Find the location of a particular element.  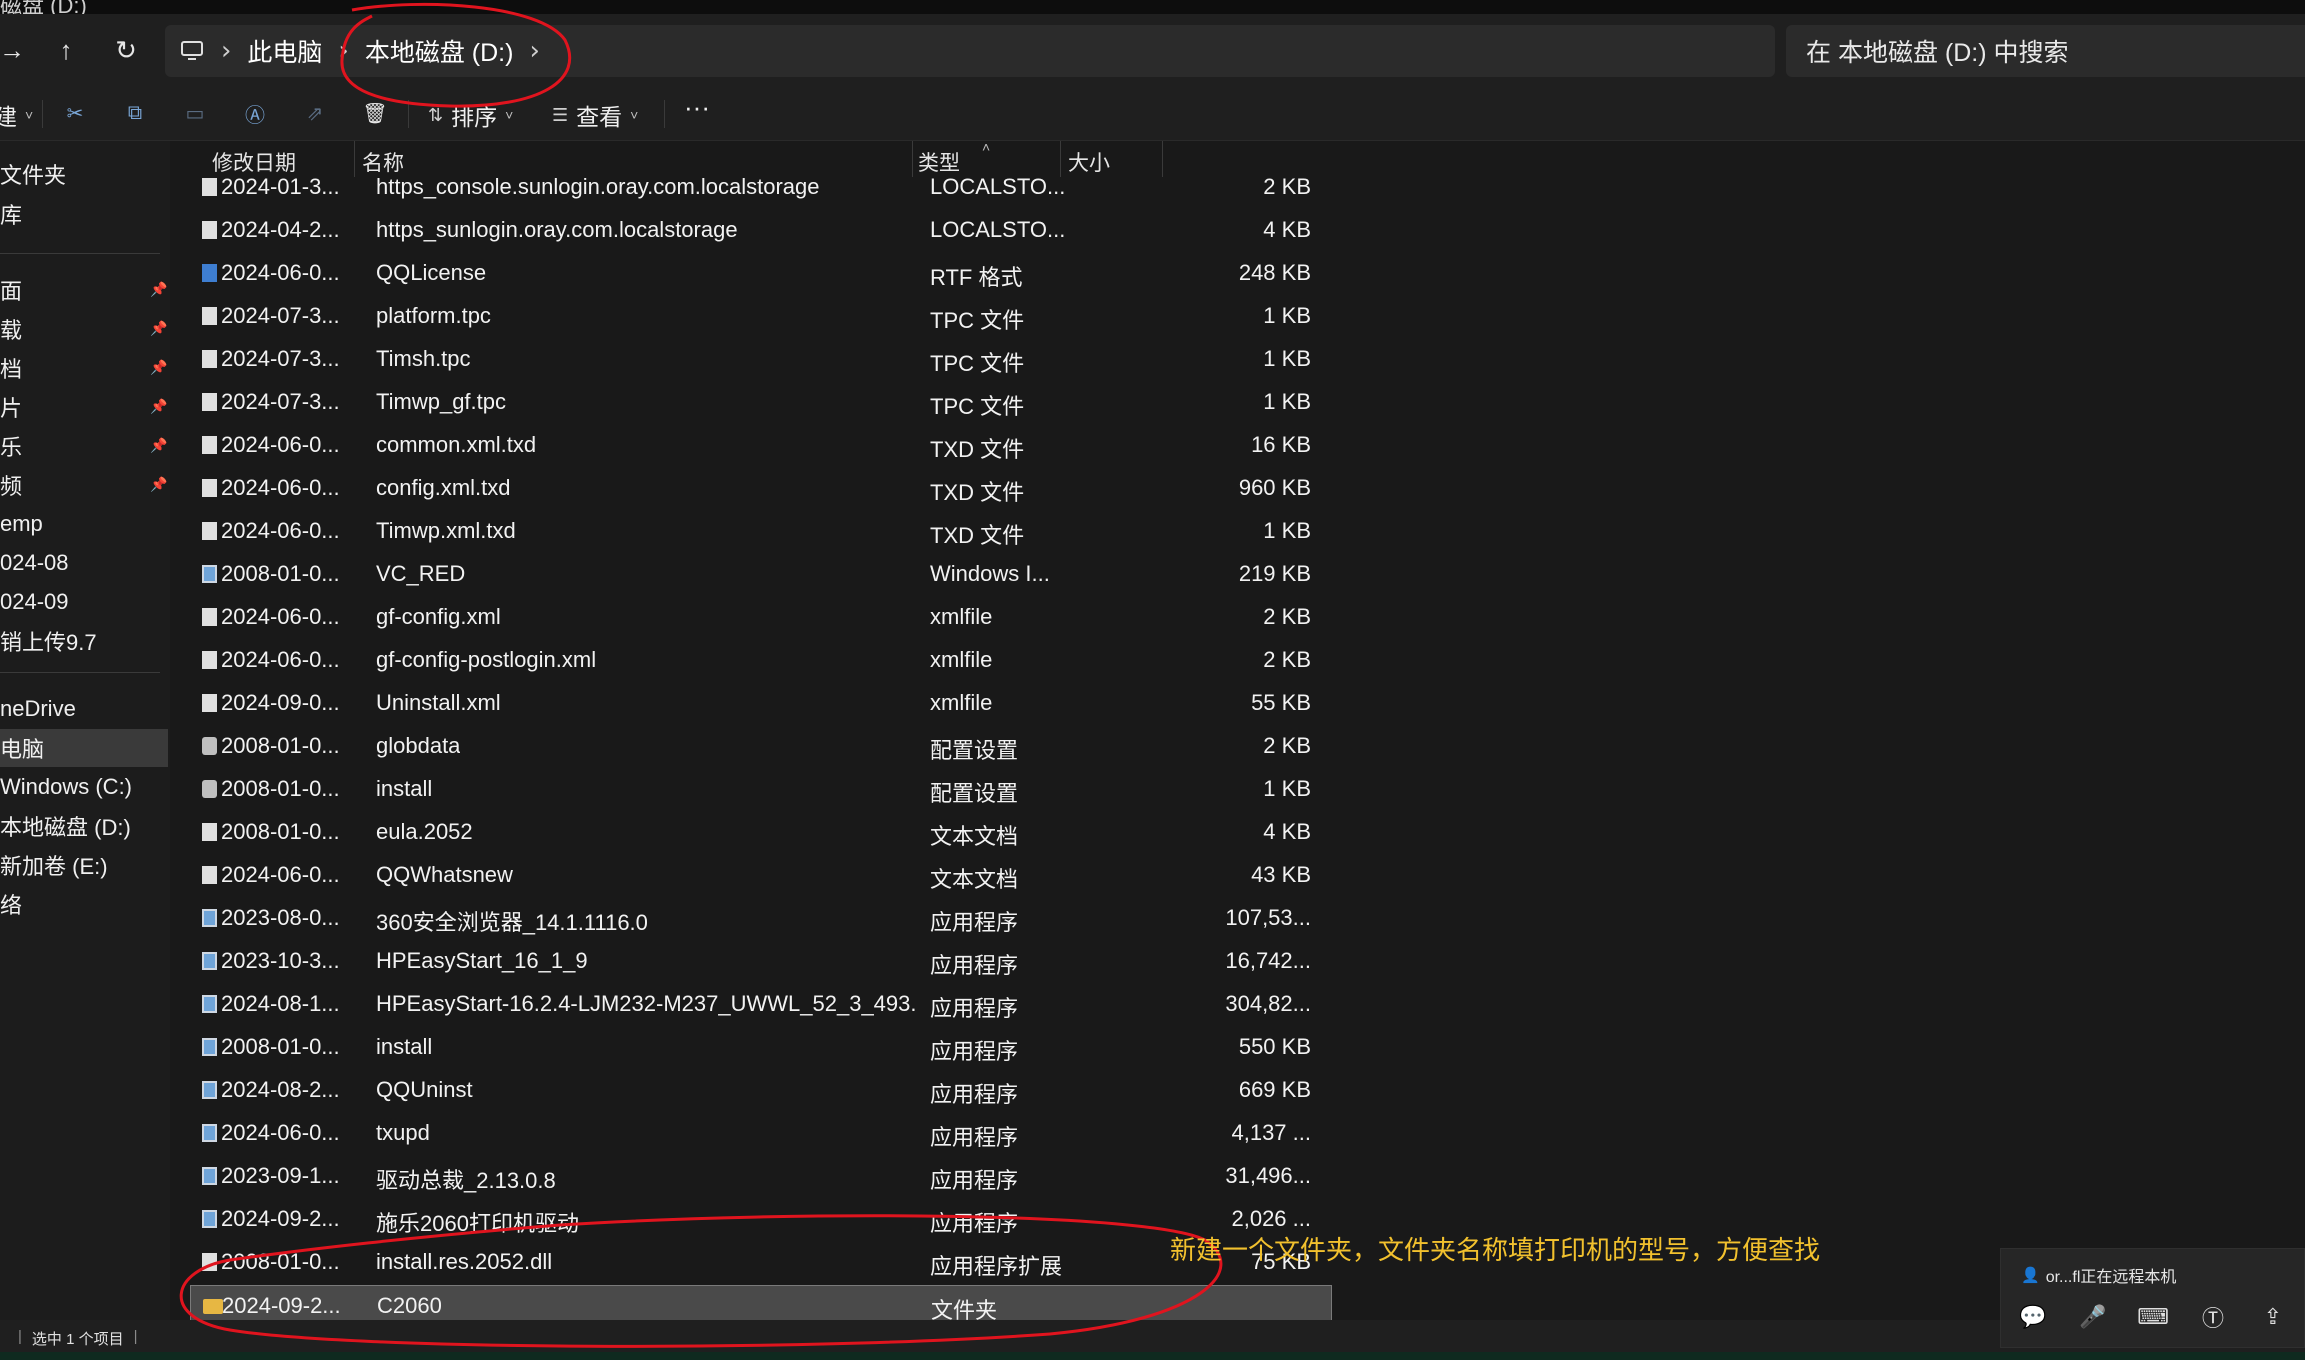

toolbar-divider is located at coordinates (408, 114).